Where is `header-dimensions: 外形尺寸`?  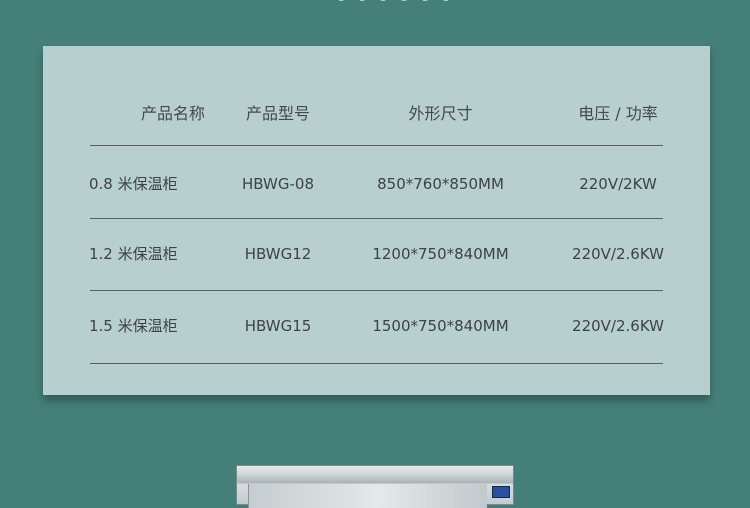 header-dimensions: 外形尺寸 is located at coordinates (440, 113).